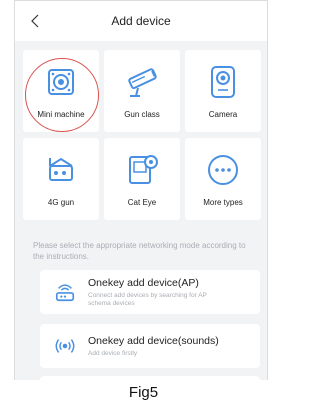 This screenshot has width=320, height=410. Describe the element at coordinates (61, 114) in the screenshot. I see `device-label: Mini machine` at that location.